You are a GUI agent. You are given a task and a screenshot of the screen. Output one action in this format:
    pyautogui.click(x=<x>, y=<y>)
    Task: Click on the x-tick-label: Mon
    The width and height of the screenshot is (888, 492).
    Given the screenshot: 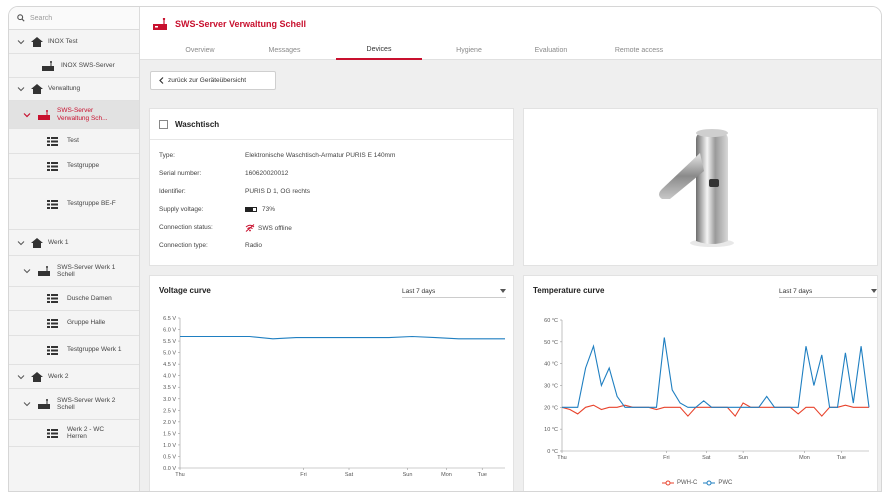 What is the action you would take?
    pyautogui.click(x=804, y=458)
    